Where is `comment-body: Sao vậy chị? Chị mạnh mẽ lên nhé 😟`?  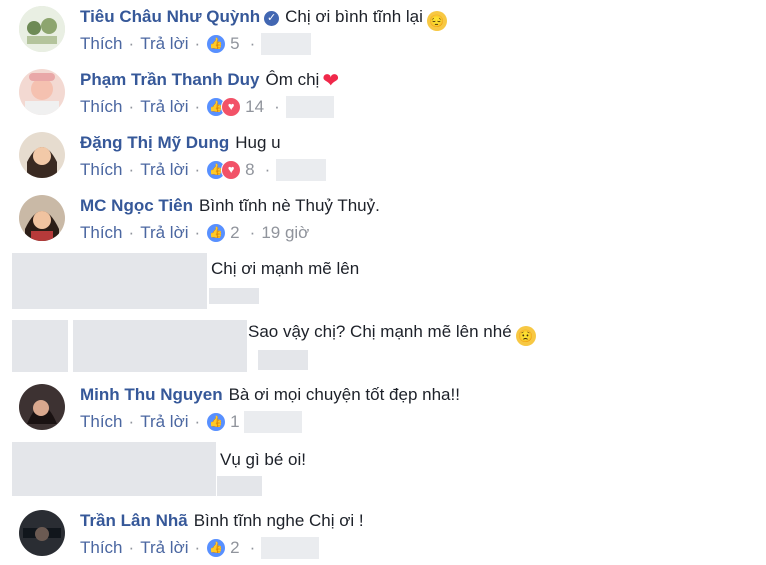 comment-body: Sao vậy chị? Chị mạnh mẽ lên nhé 😟 is located at coordinates (392, 333).